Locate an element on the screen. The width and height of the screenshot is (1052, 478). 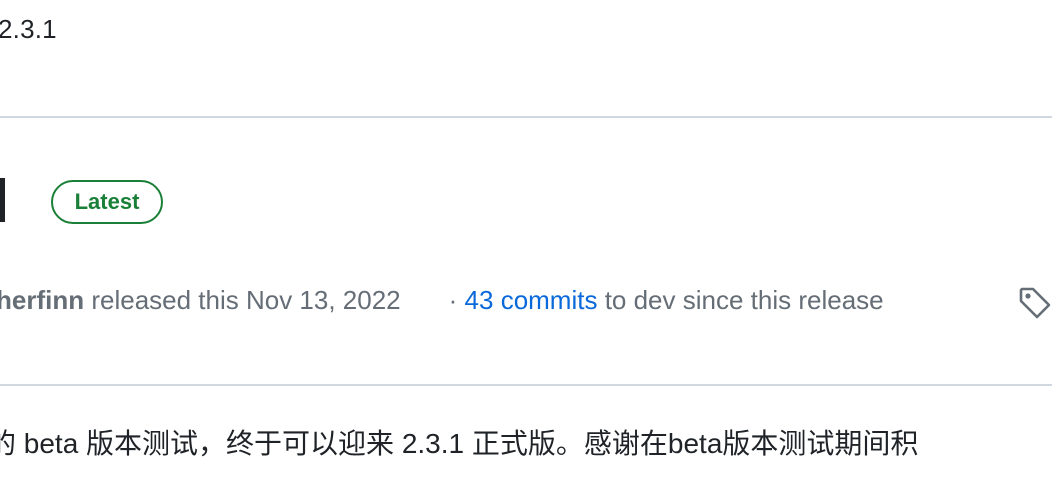
commits-prefix: · is located at coordinates (456, 300).